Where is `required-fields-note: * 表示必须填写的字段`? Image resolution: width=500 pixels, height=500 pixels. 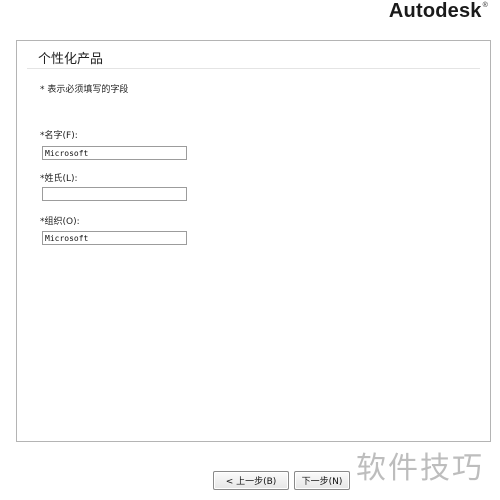 required-fields-note: * 表示必须填写的字段 is located at coordinates (84, 90).